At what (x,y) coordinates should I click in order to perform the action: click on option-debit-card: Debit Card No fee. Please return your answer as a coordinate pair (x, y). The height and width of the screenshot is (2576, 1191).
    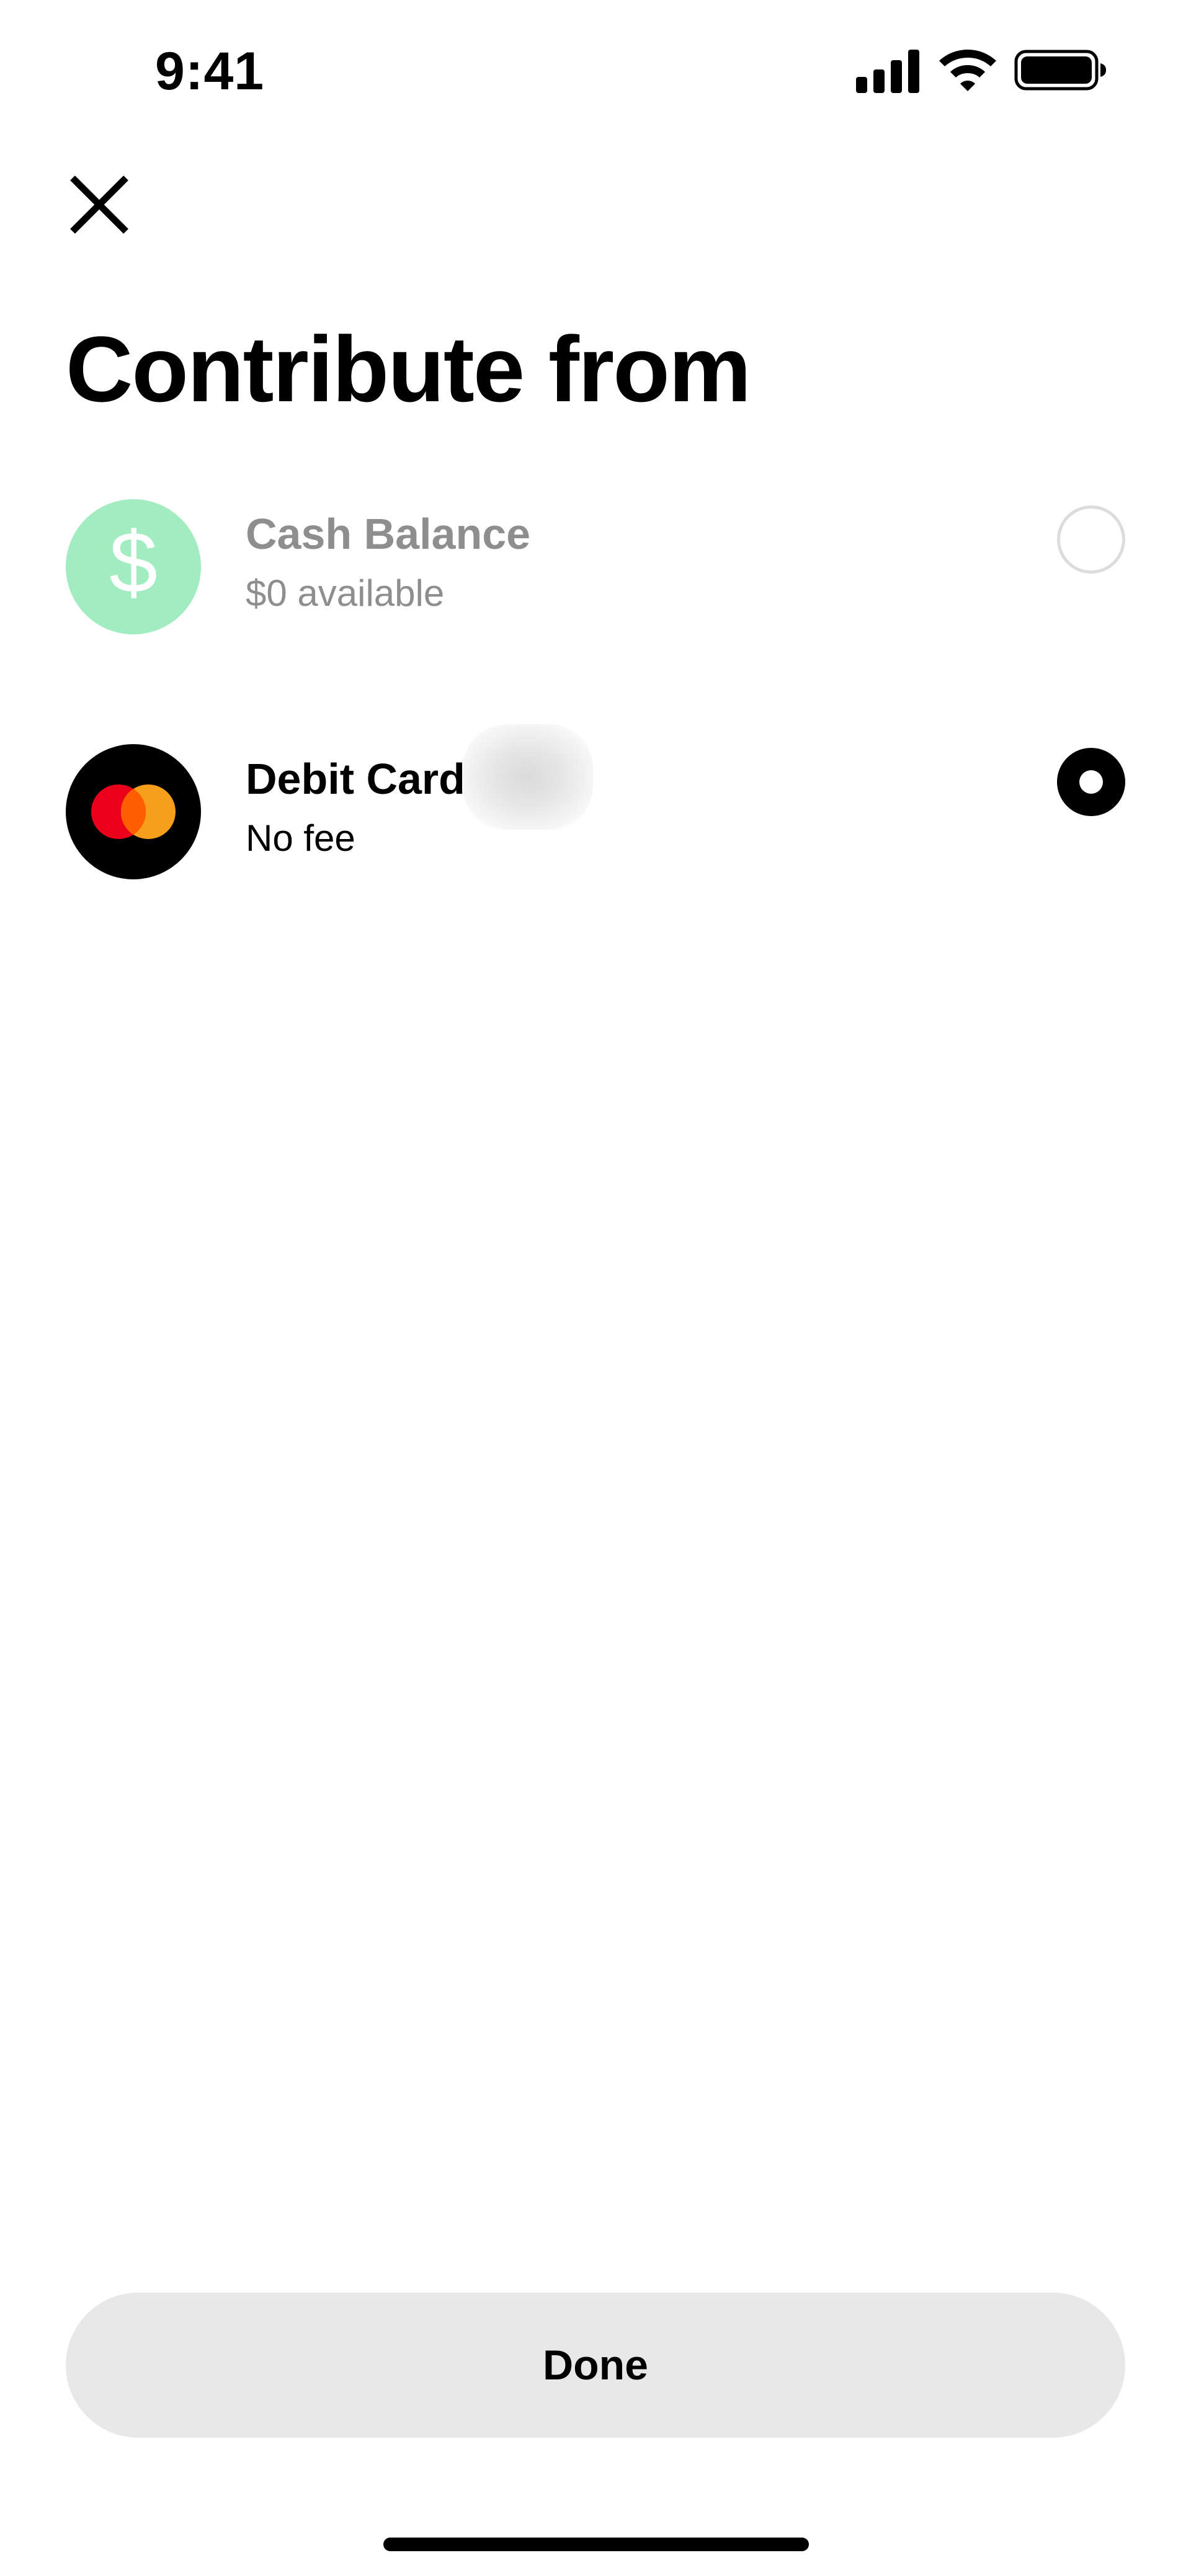
    Looking at the image, I should click on (595, 805).